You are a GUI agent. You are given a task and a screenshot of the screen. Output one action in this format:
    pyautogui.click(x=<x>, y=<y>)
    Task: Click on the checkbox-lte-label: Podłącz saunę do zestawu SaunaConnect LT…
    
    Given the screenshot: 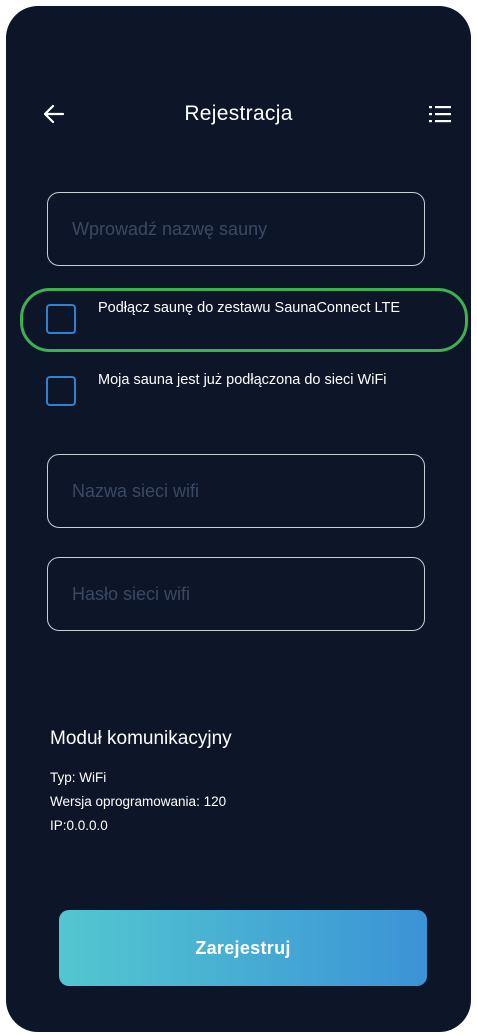 What is the action you would take?
    pyautogui.click(x=249, y=308)
    